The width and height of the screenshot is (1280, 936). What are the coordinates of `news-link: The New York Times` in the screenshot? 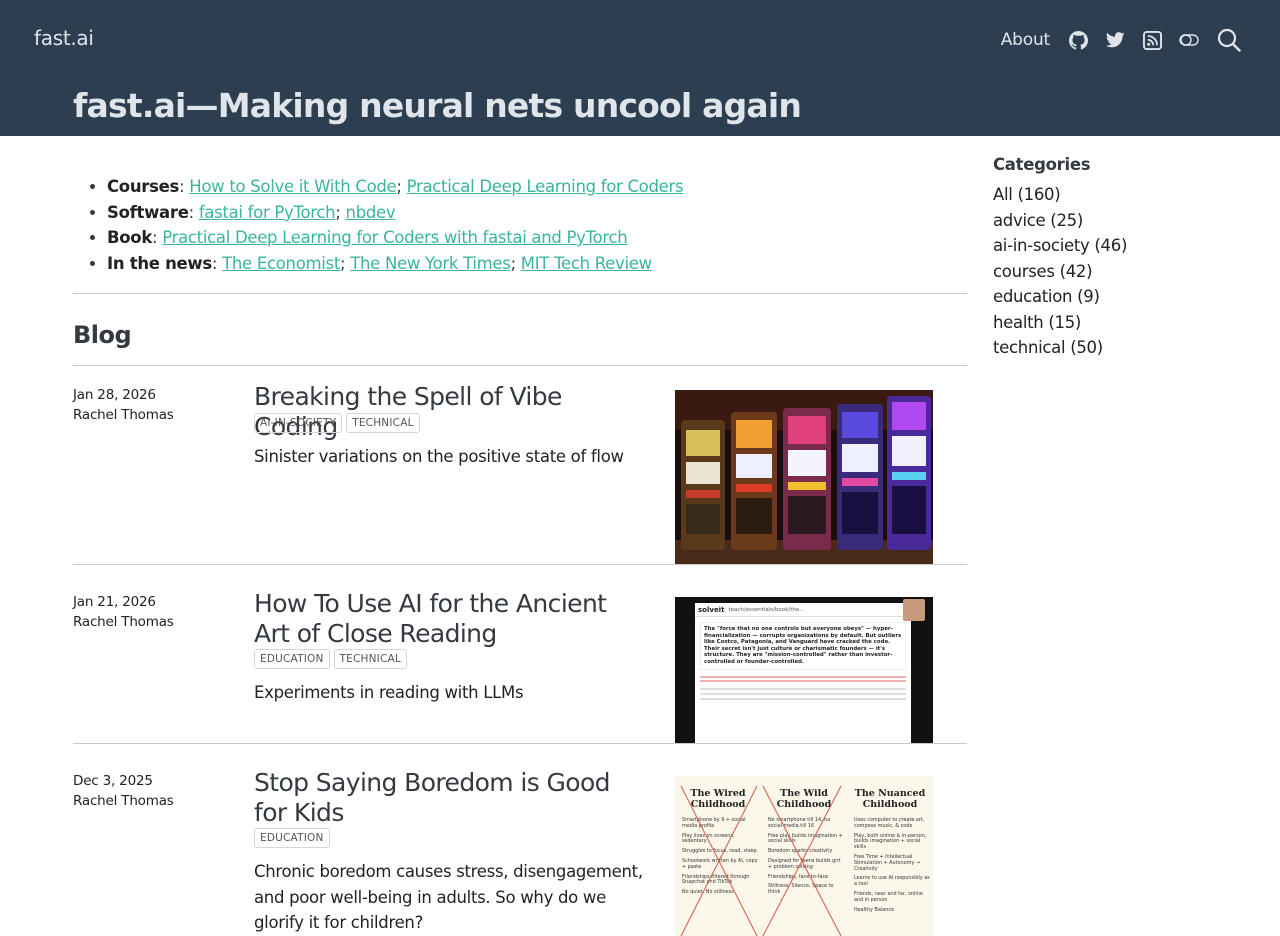 It's located at (430, 263).